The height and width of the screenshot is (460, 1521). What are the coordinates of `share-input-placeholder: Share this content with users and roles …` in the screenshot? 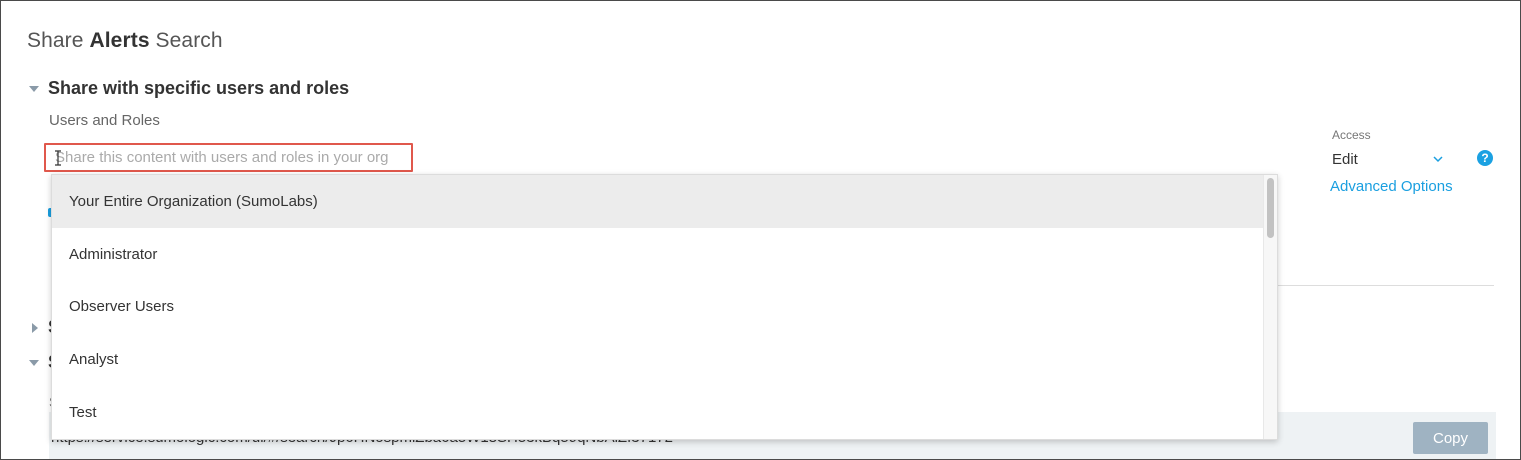 It's located at (222, 157).